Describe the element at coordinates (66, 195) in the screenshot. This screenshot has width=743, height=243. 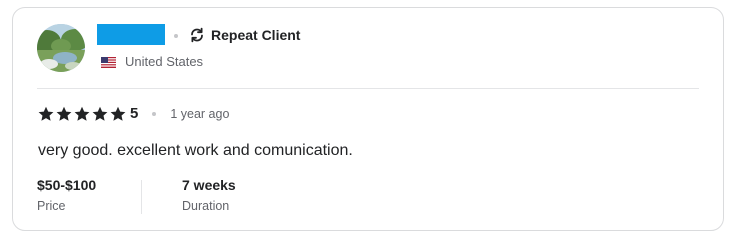
I see `price-stat: $50-$100 Price` at that location.